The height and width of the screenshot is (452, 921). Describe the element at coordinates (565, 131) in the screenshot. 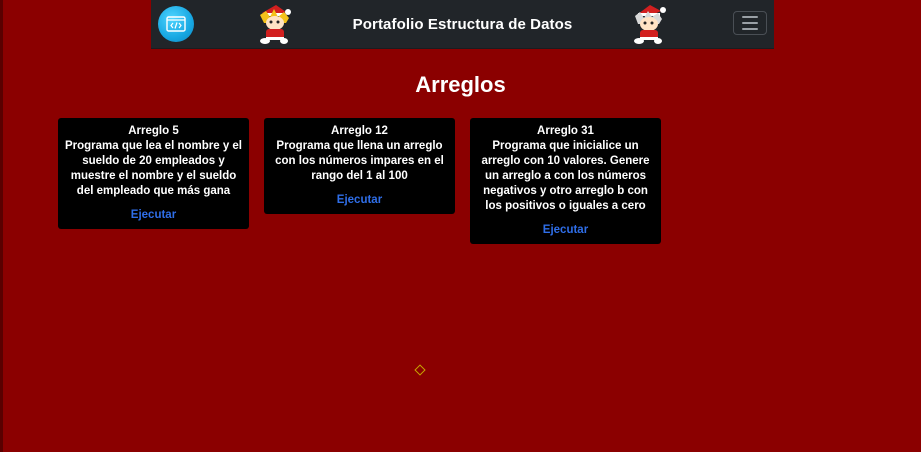

I see `card-title: Arreglo 31` at that location.